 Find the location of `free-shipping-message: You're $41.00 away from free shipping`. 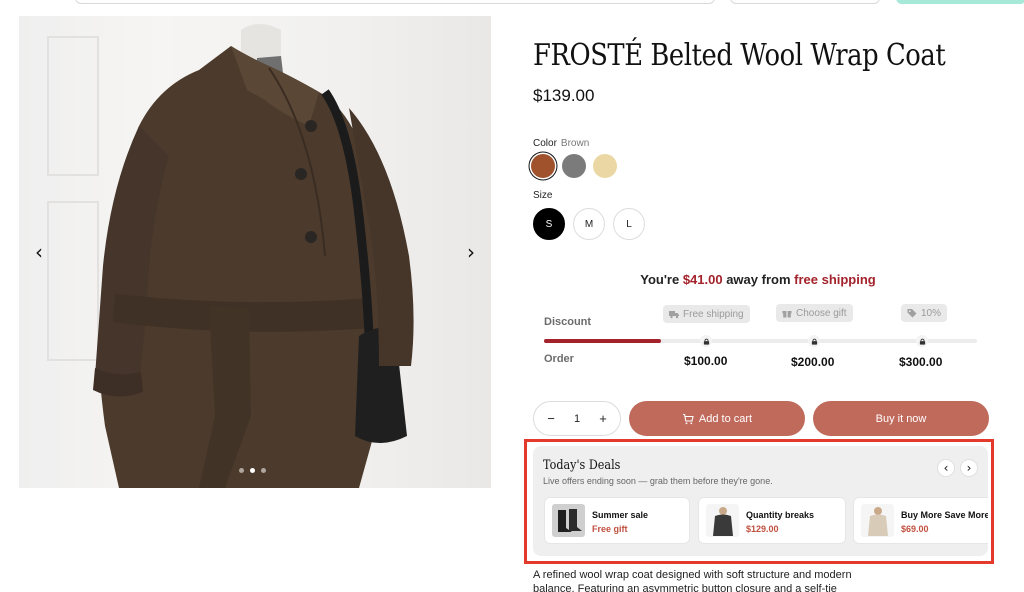

free-shipping-message: You're $41.00 away from free shipping is located at coordinates (758, 279).